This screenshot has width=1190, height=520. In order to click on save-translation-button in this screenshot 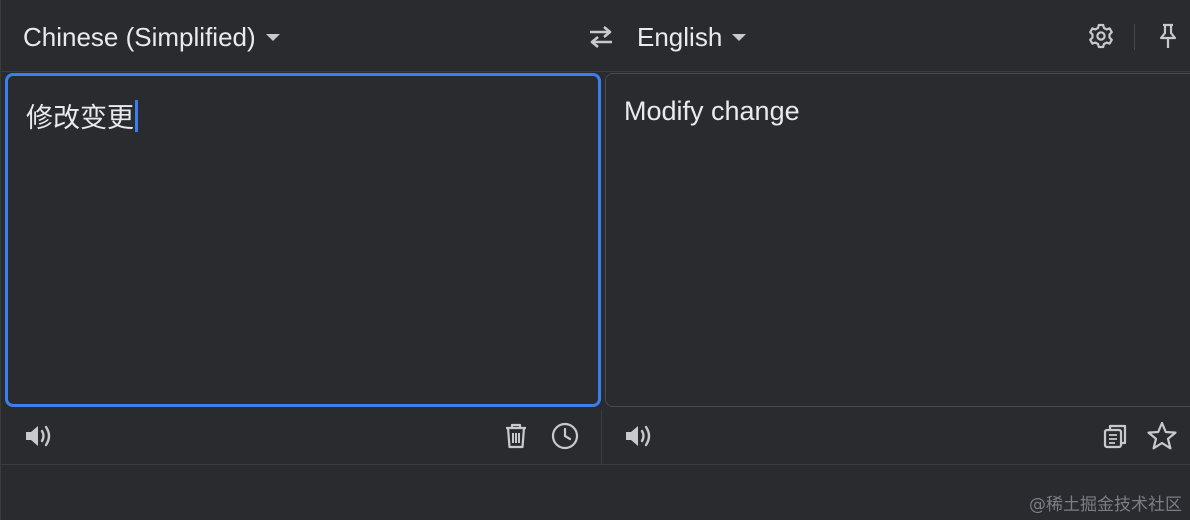, I will do `click(1162, 436)`.